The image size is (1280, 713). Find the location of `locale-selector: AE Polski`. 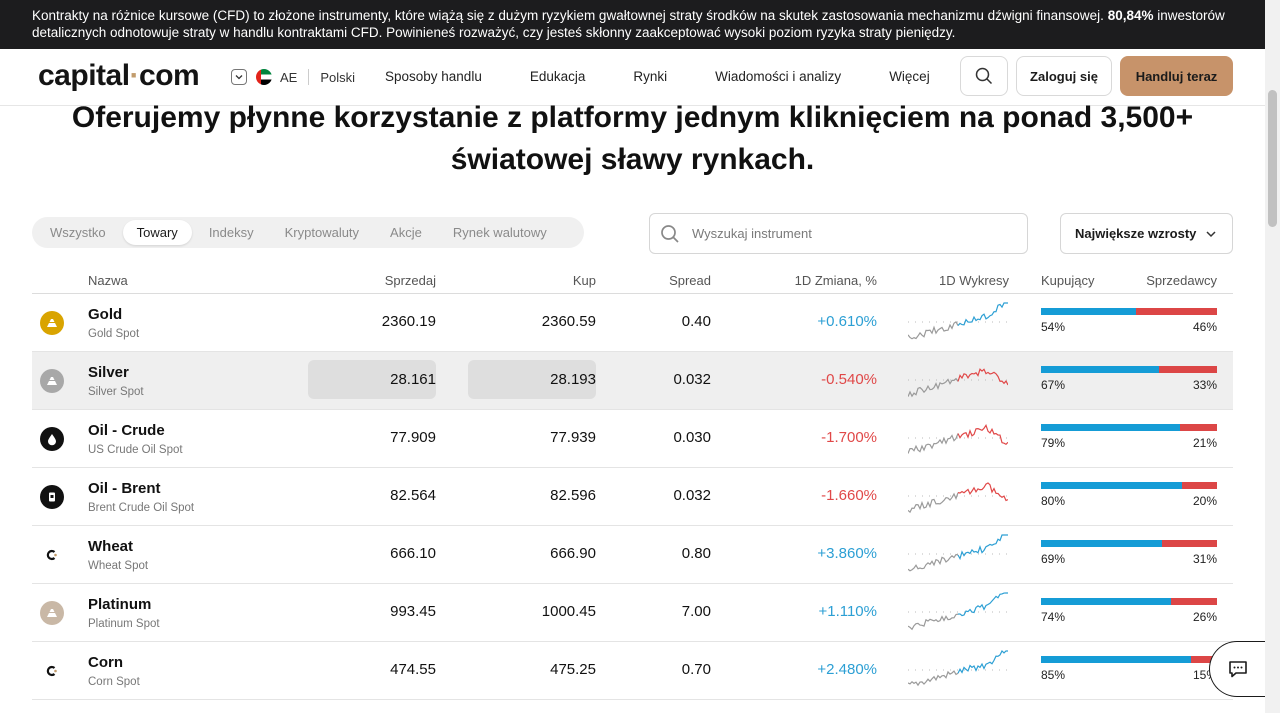

locale-selector: AE Polski is located at coordinates (293, 77).